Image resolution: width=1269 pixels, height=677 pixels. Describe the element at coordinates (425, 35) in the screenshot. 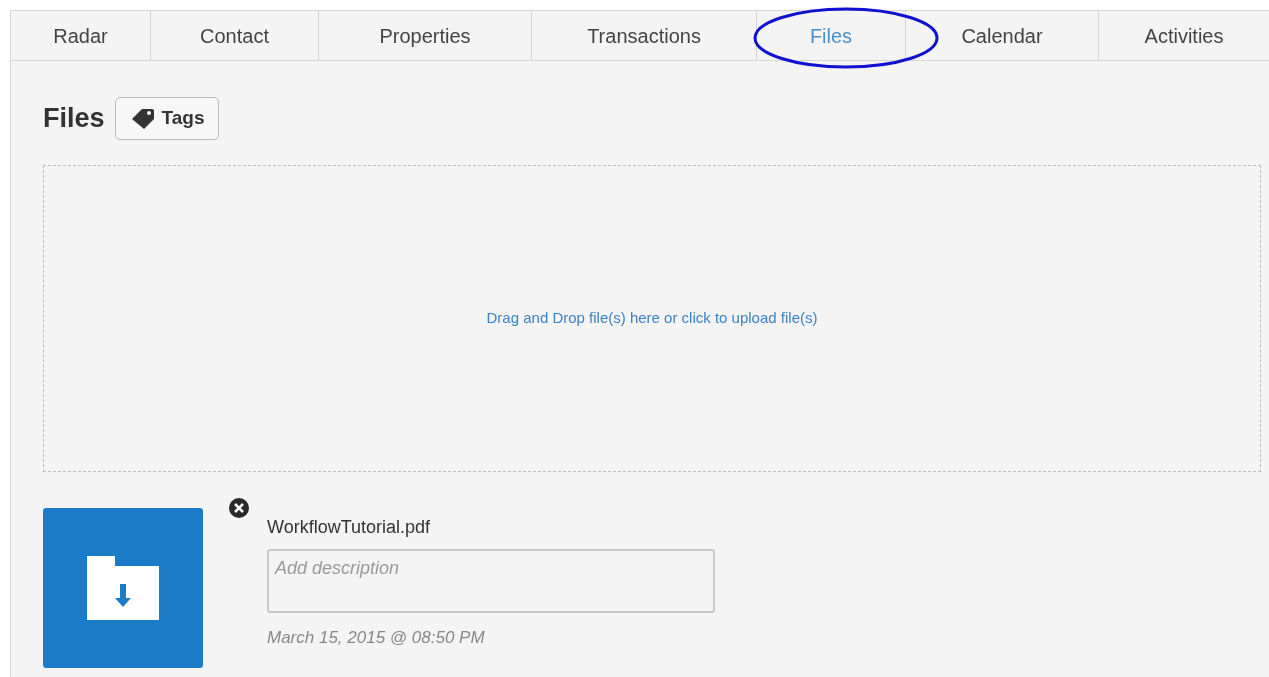

I see `tab: Properties` at that location.